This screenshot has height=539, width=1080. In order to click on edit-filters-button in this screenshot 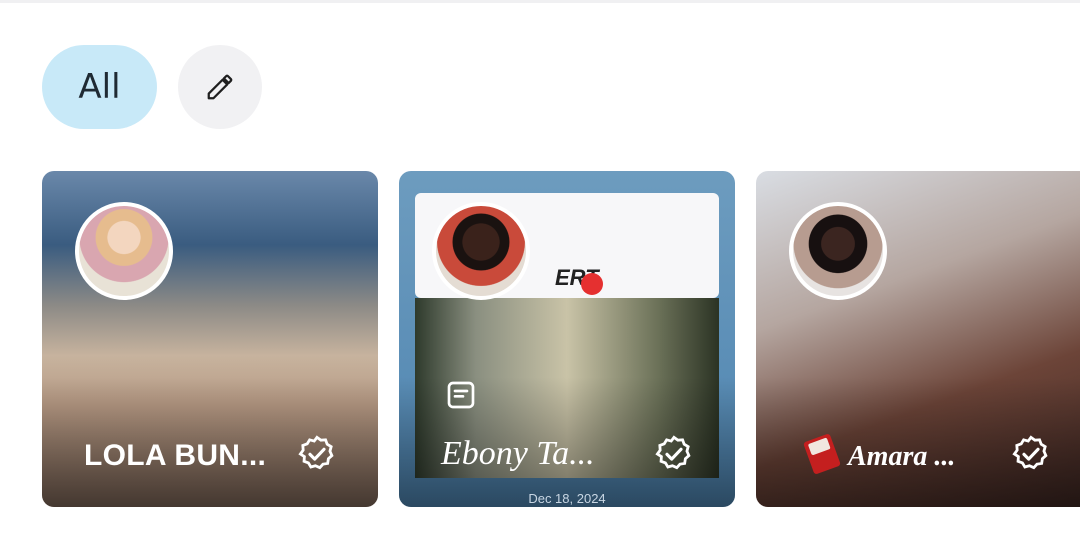, I will do `click(220, 87)`.